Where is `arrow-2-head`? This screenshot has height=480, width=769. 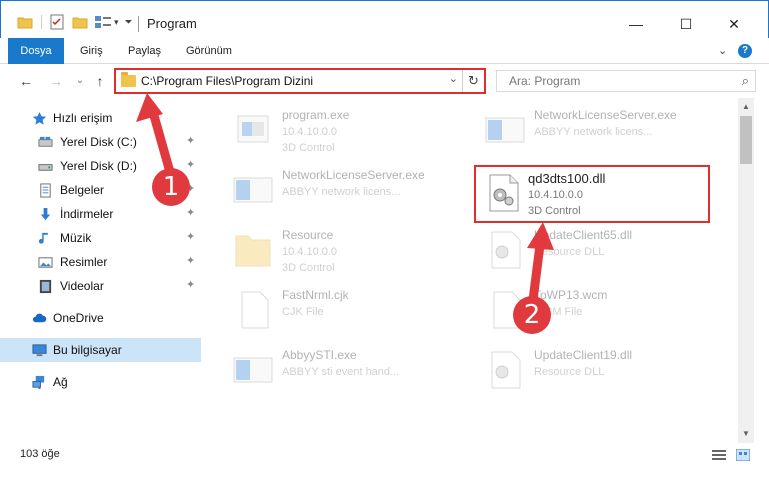
arrow-2-head is located at coordinates (540, 236).